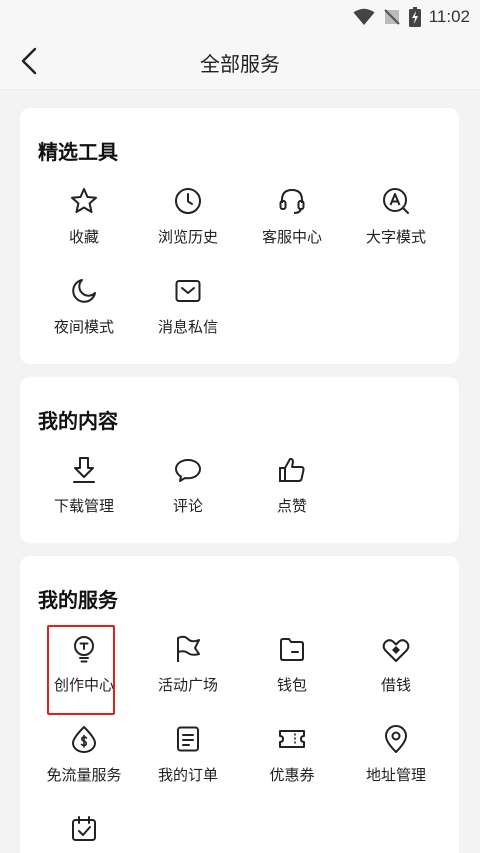 This screenshot has width=480, height=853. I want to click on status-icons: 11:02, so click(411, 17).